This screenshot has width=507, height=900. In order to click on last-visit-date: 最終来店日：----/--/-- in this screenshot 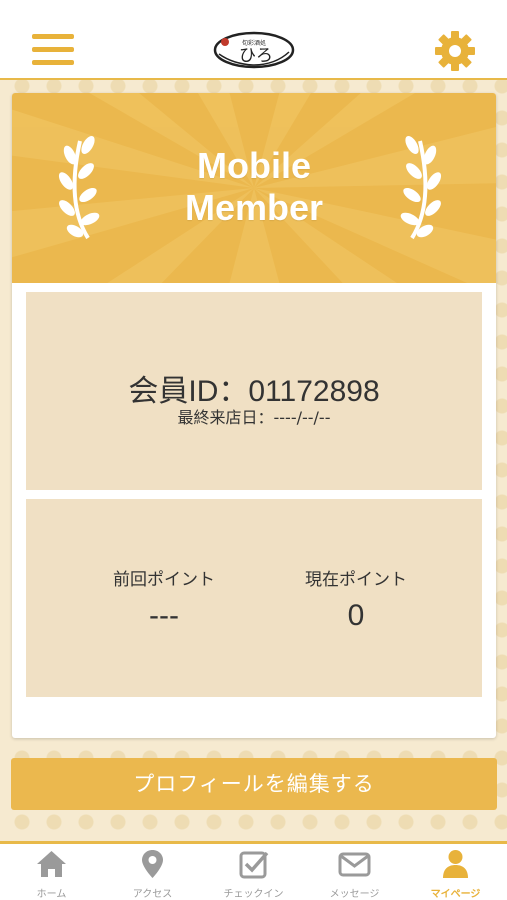, I will do `click(254, 417)`.